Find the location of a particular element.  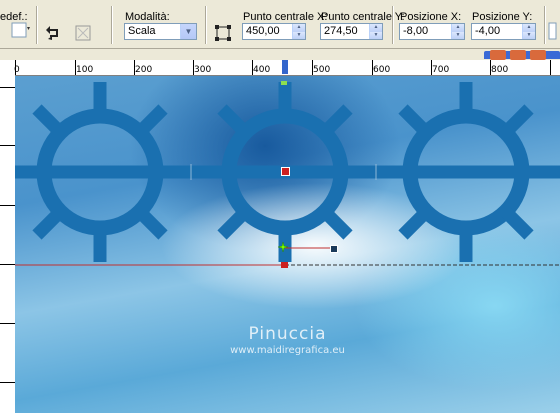

center-y-spinner: ▲ ▼ is located at coordinates (375, 31).